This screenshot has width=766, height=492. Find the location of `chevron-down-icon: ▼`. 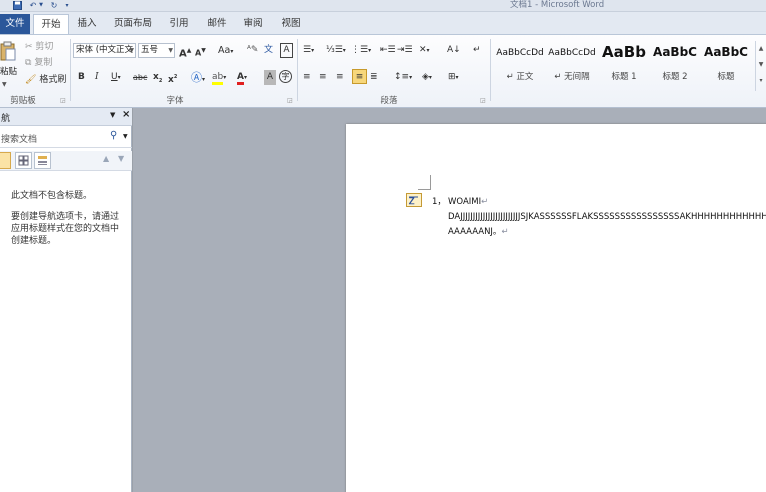

chevron-down-icon: ▼ is located at coordinates (125, 136).